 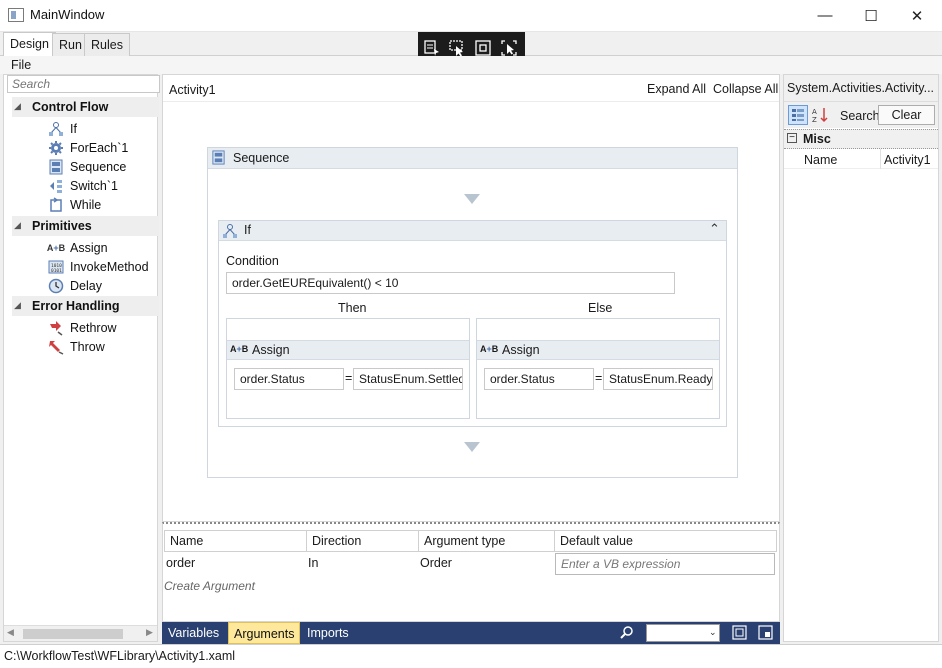 I want to click on toolbox-item-switch: Switch`1, so click(x=83, y=185).